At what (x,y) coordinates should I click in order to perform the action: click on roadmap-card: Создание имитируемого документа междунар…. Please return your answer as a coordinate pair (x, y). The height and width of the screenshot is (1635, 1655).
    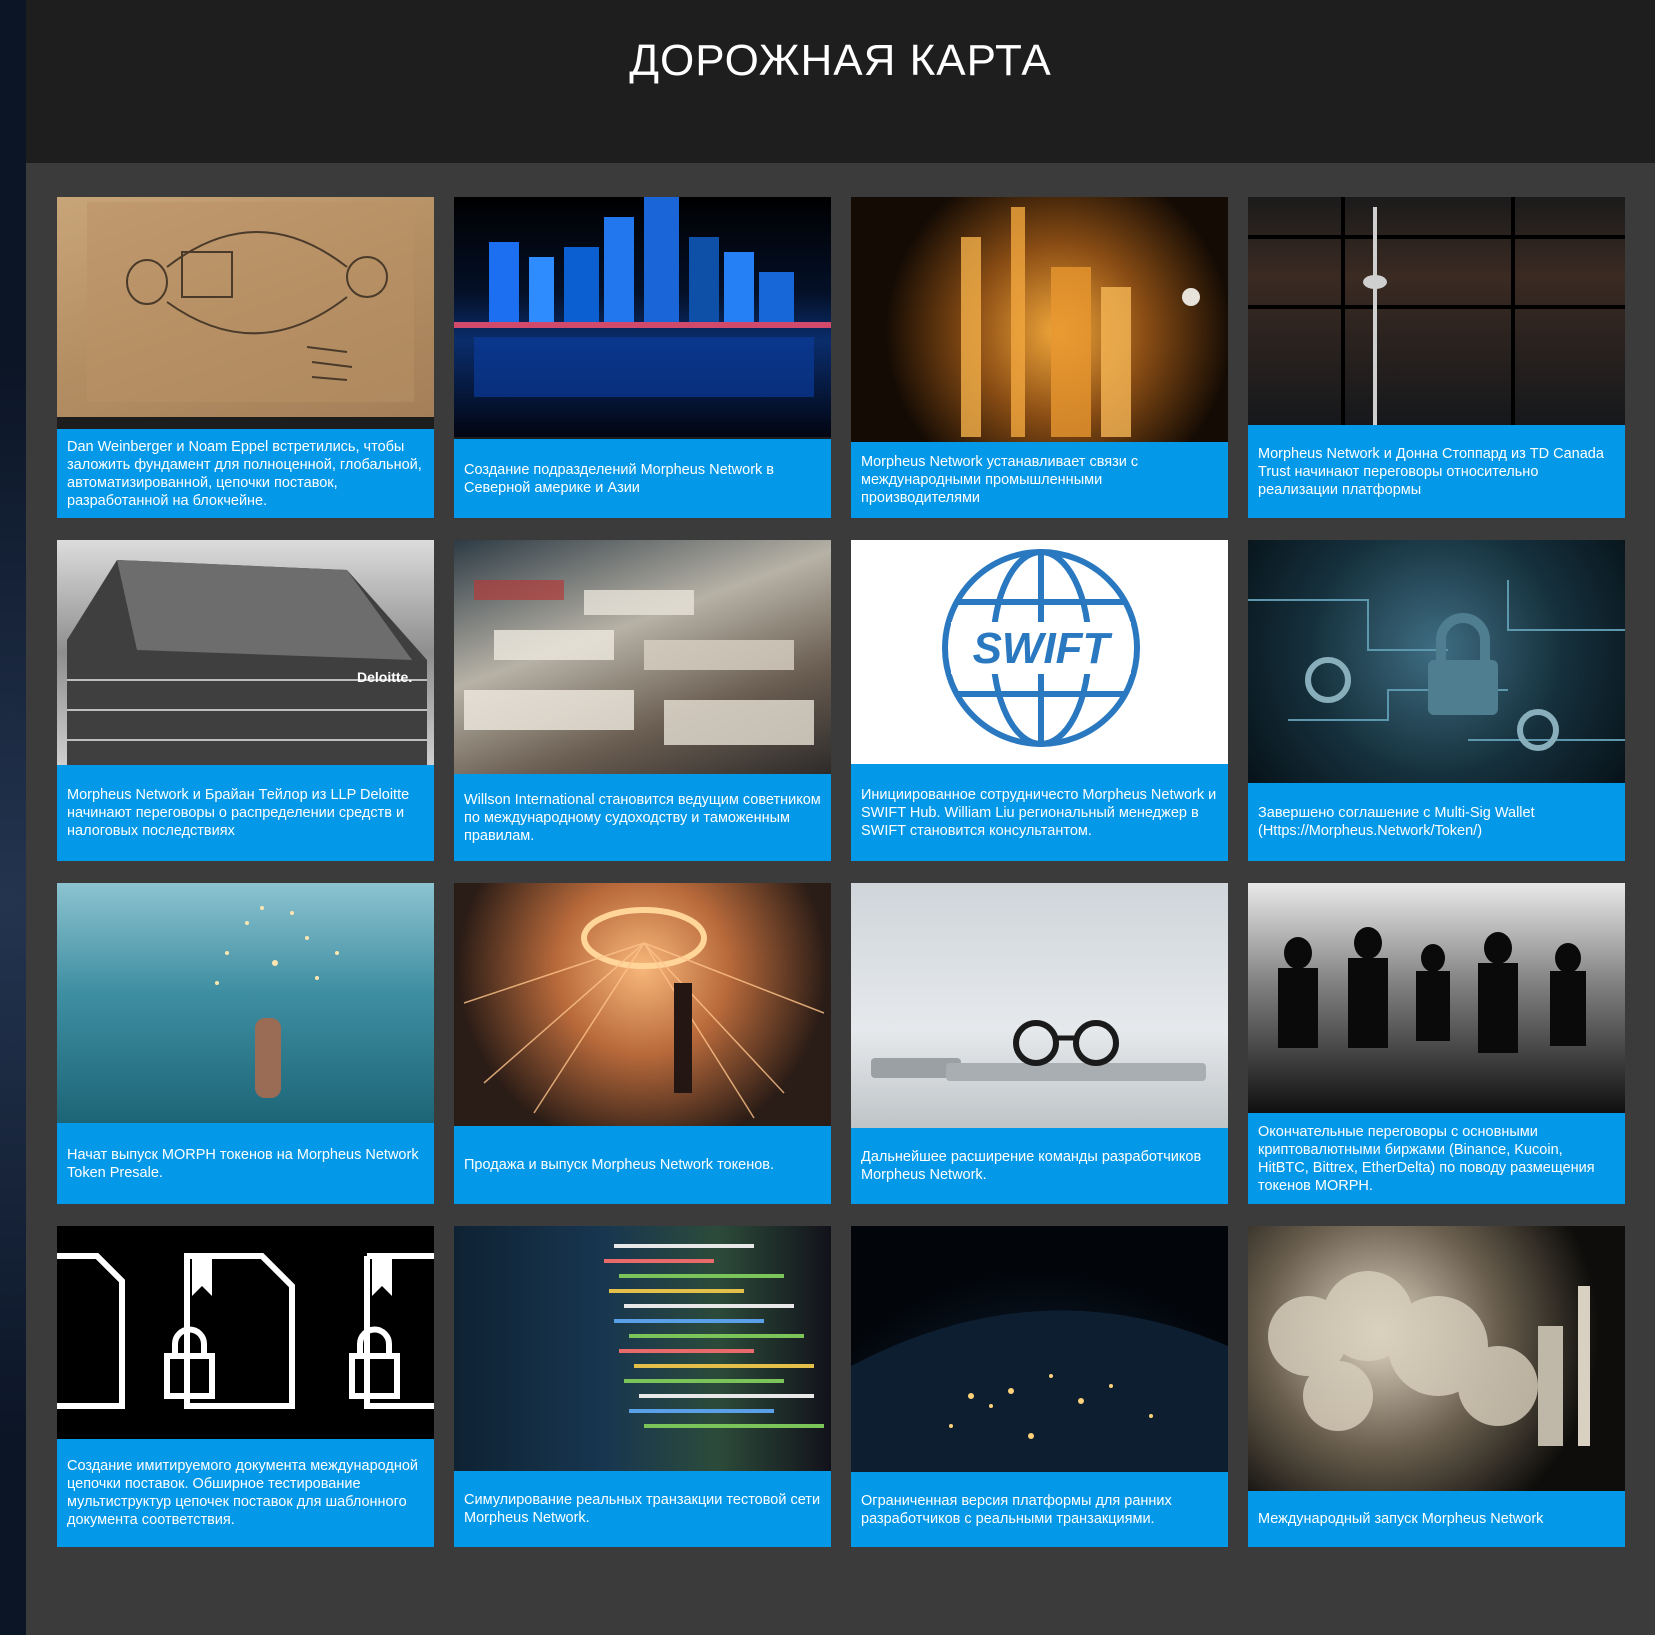
    Looking at the image, I should click on (245, 1386).